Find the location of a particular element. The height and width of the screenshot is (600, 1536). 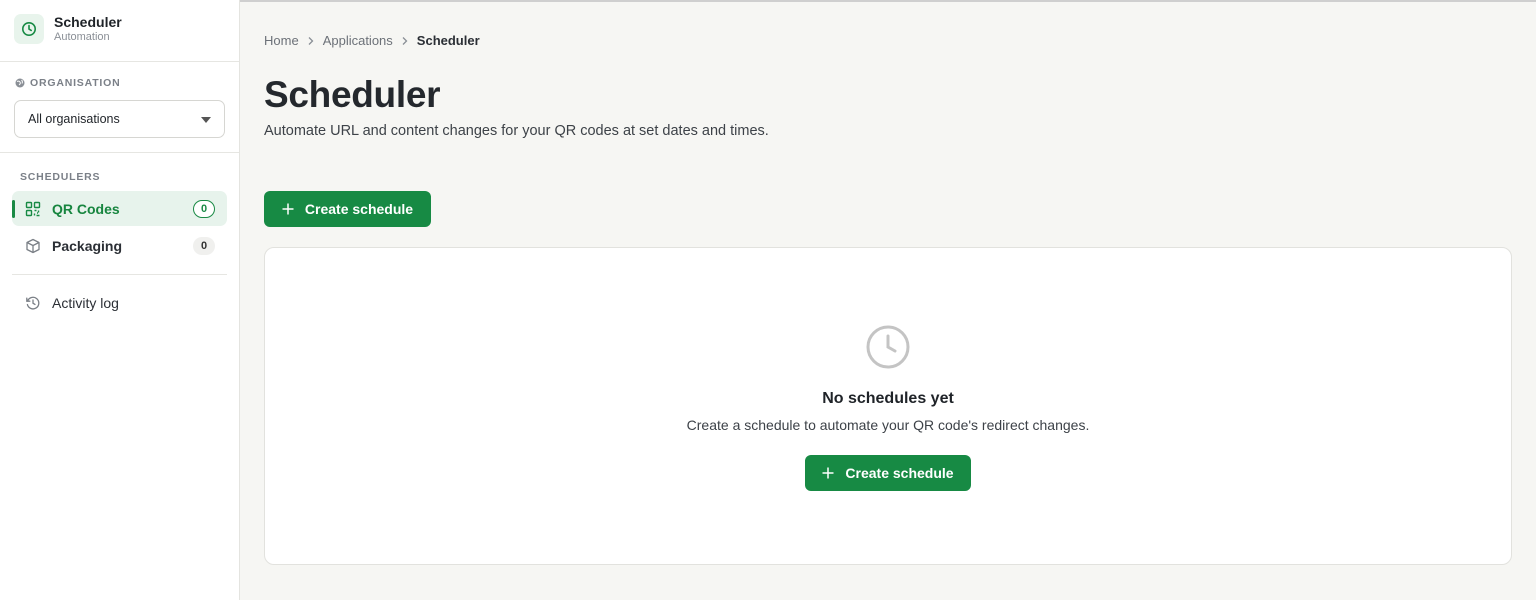

create-schedule-button: Create schedule is located at coordinates (347, 209).